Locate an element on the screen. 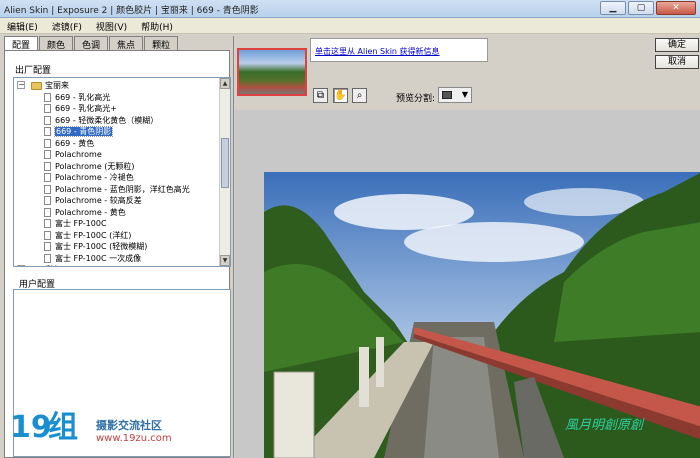 Image resolution: width=700 pixels, height=458 pixels. tab-grain: 颗粒 is located at coordinates (161, 43).